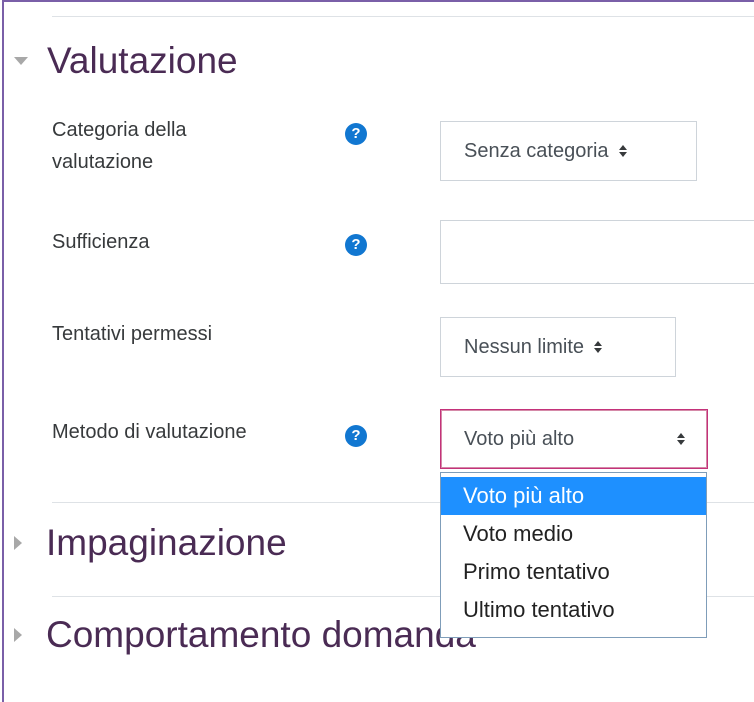  Describe the element at coordinates (132, 334) in the screenshot. I see `tentativi-label: Tentativi permessi` at that location.